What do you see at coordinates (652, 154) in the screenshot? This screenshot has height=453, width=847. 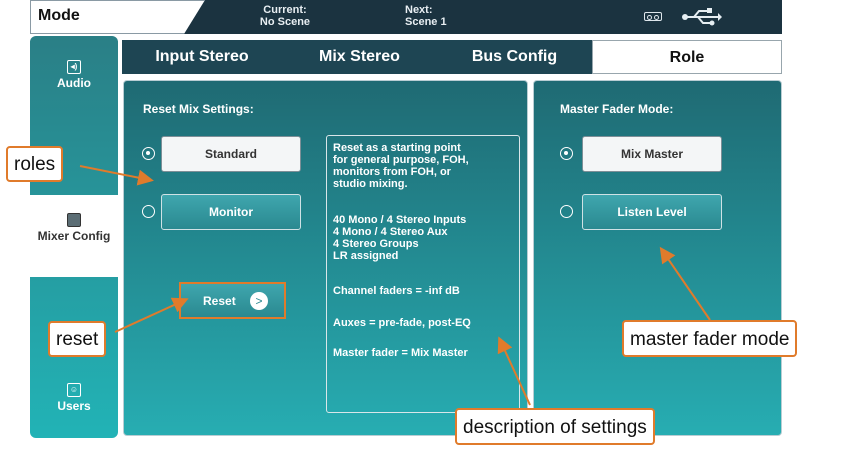 I see `mix-master-button: Mix Master` at bounding box center [652, 154].